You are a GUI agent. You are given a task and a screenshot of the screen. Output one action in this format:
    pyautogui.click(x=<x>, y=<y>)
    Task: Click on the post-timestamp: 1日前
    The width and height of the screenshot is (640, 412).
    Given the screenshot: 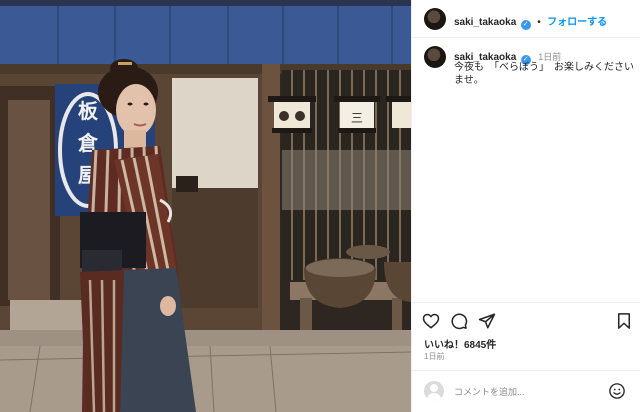 What is the action you would take?
    pyautogui.click(x=434, y=356)
    